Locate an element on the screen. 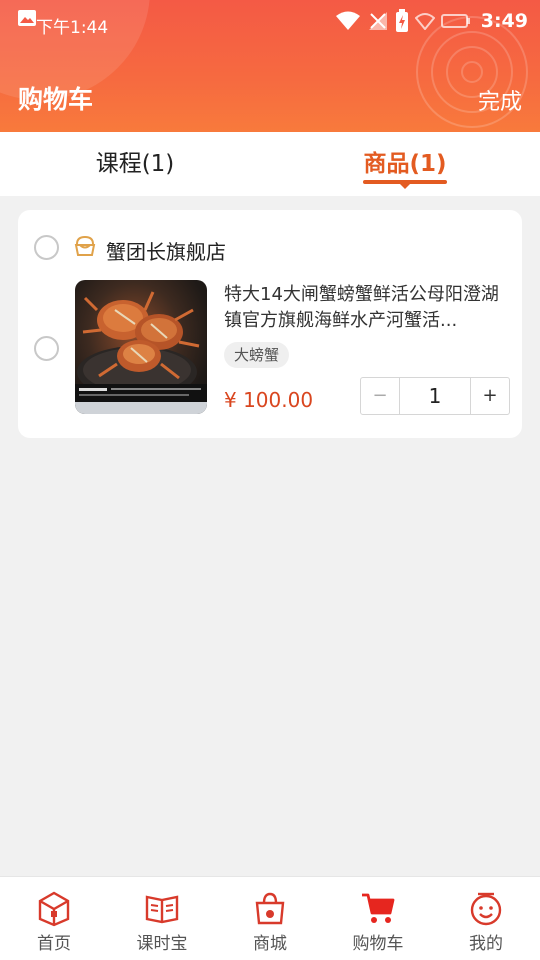 The image size is (540, 960). nav-item-profile: 我的 is located at coordinates (486, 918).